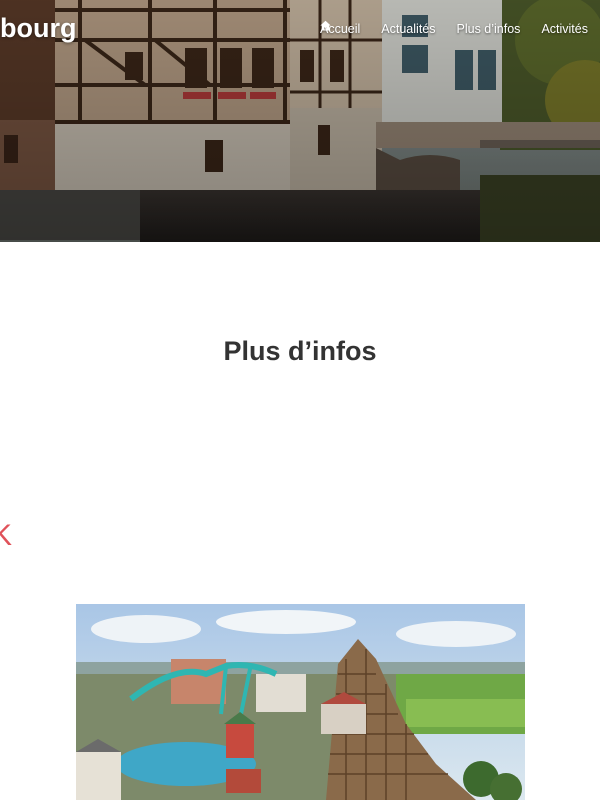 The height and width of the screenshot is (800, 600). I want to click on nav-item-label: Actualités, so click(408, 29).